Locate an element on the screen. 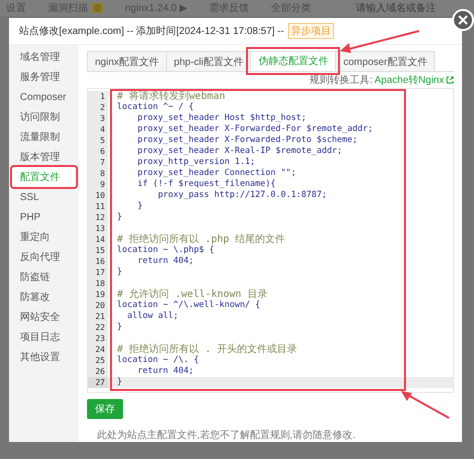  code-line: proxy_set_header Host $http_host; is located at coordinates (221, 118).